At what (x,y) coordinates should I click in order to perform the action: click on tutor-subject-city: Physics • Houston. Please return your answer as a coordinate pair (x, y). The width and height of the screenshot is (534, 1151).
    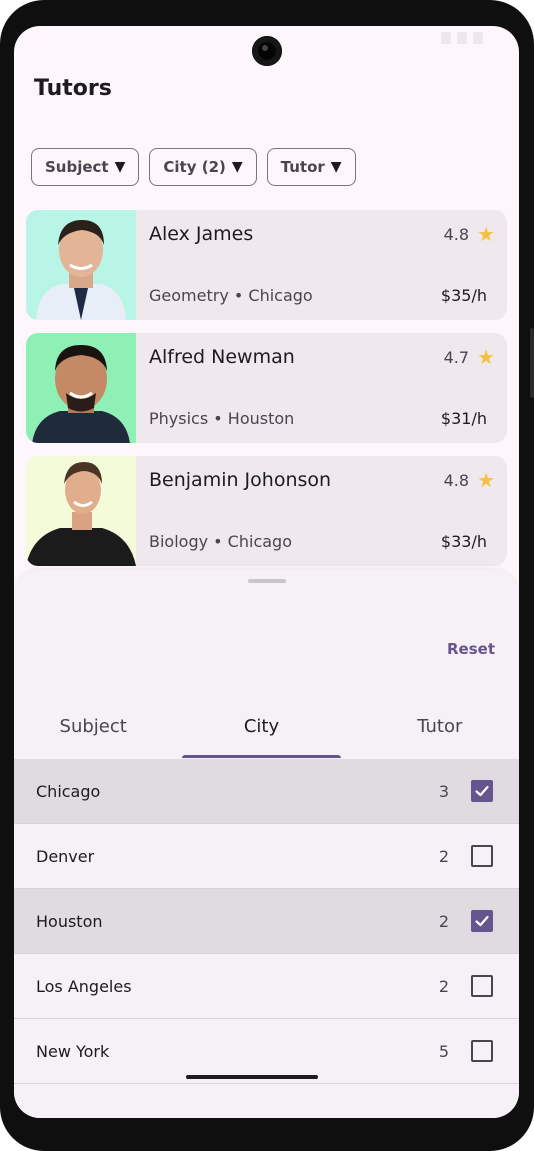
    Looking at the image, I should click on (222, 418).